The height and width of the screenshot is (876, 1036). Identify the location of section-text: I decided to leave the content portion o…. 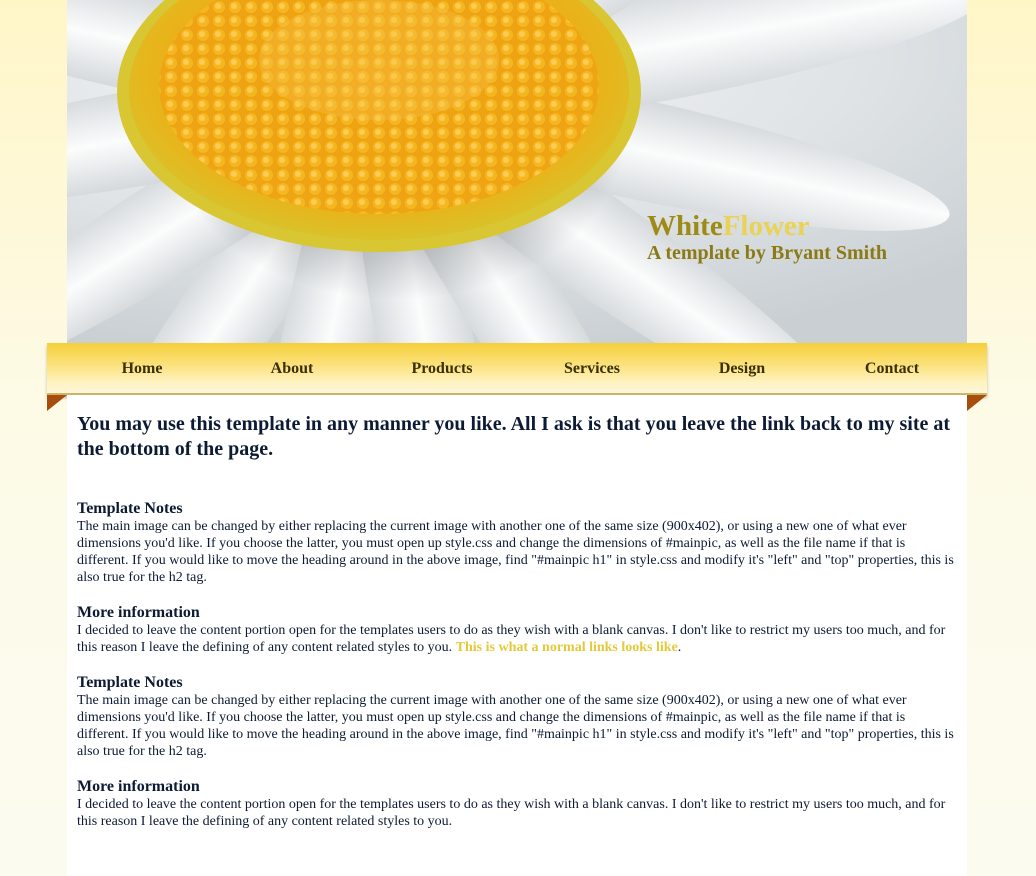
(511, 813).